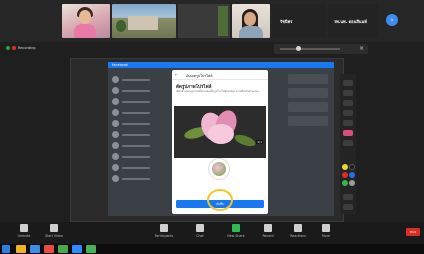  I want to click on annotation-toolbar, so click(348, 144).